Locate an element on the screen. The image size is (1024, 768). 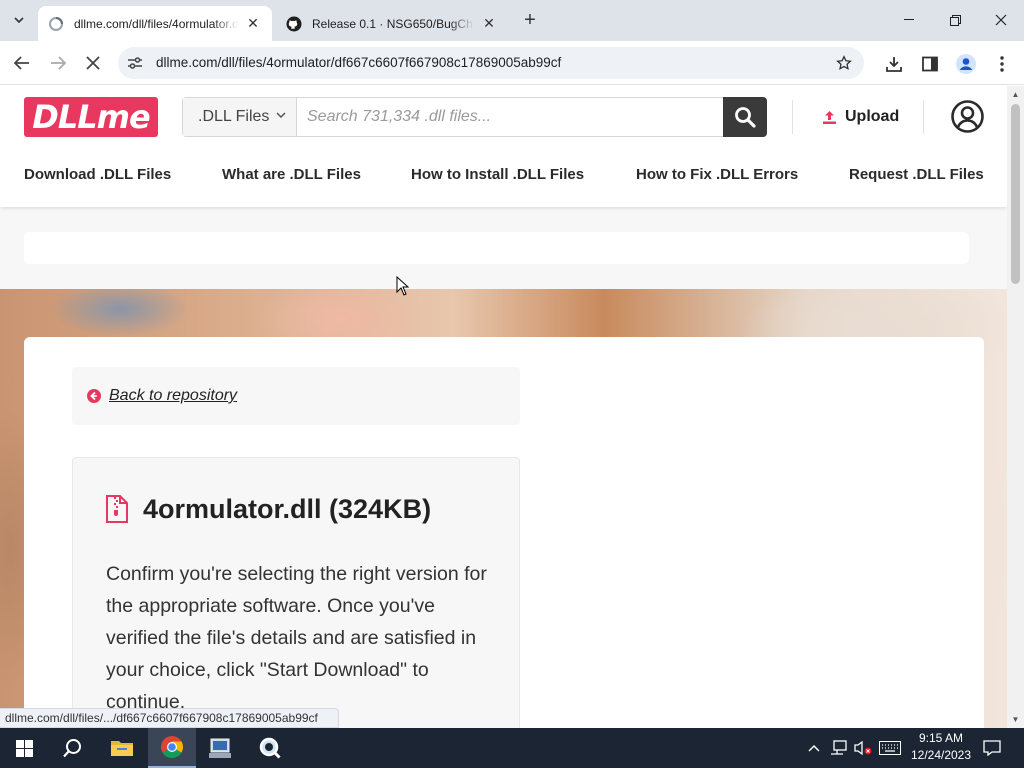
volume-muted-icon is located at coordinates (863, 748).